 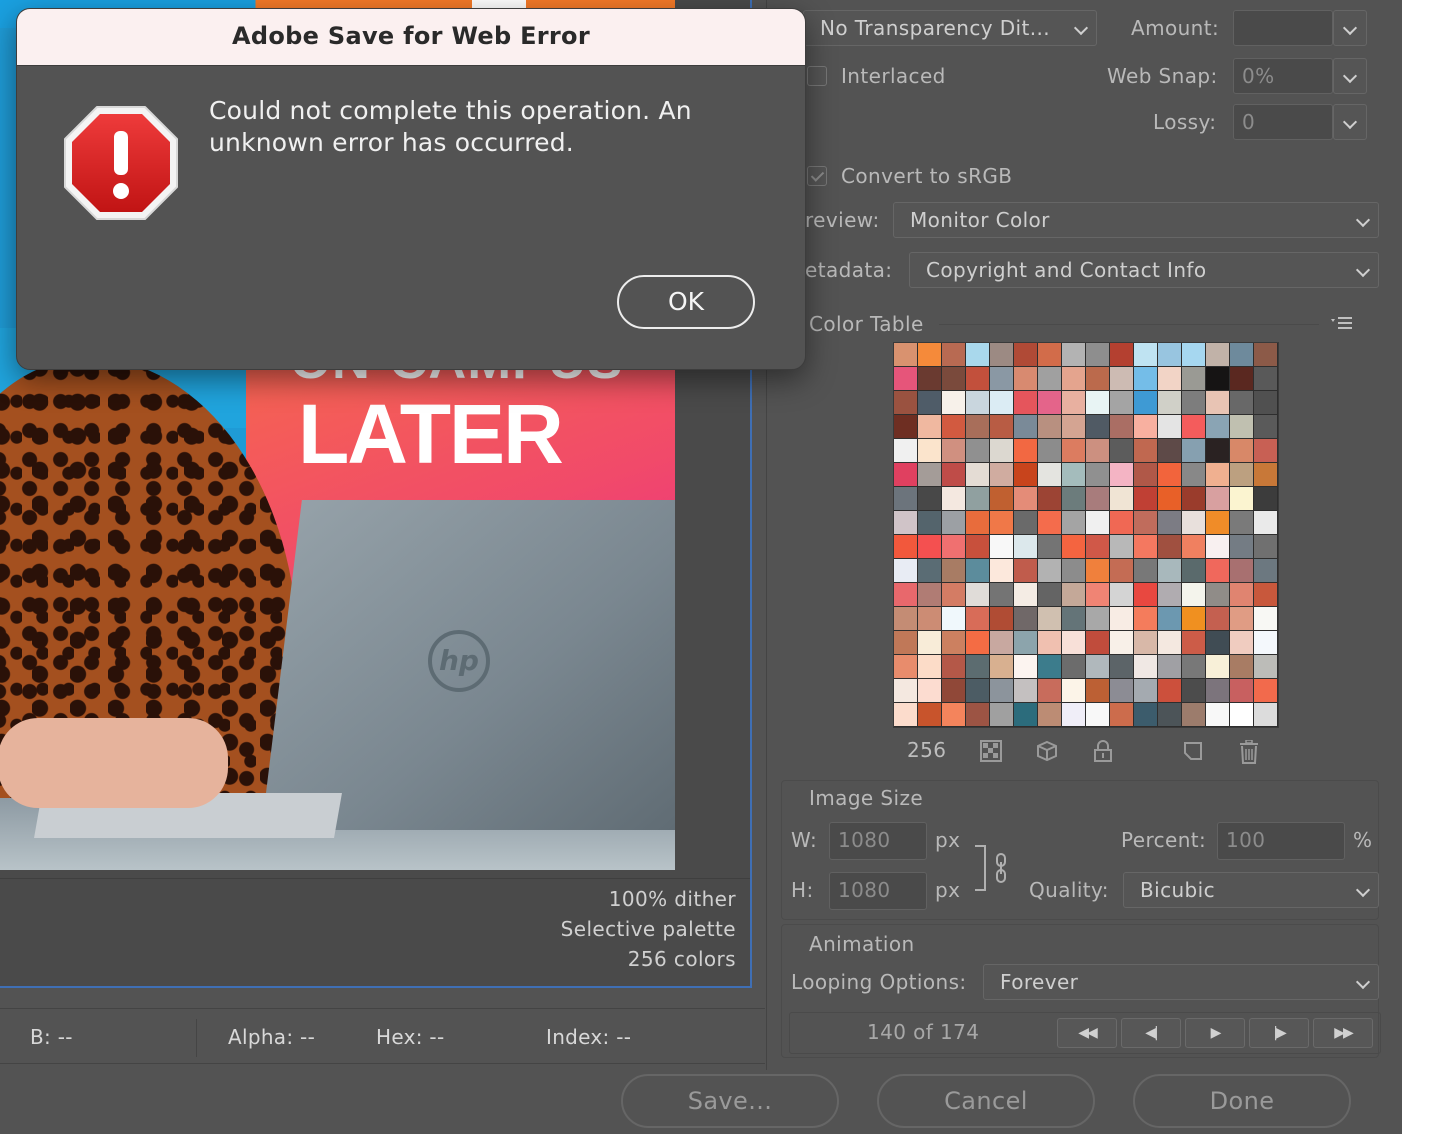 I want to click on amount-field, so click(x=1283, y=28).